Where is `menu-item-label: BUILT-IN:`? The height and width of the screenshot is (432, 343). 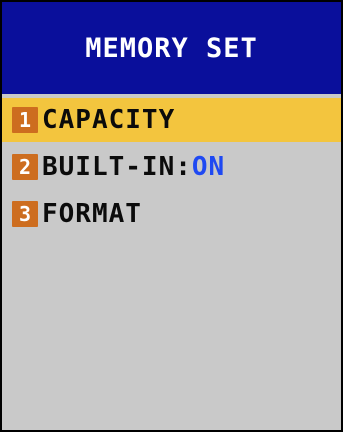
menu-item-label: BUILT-IN: is located at coordinates (117, 167).